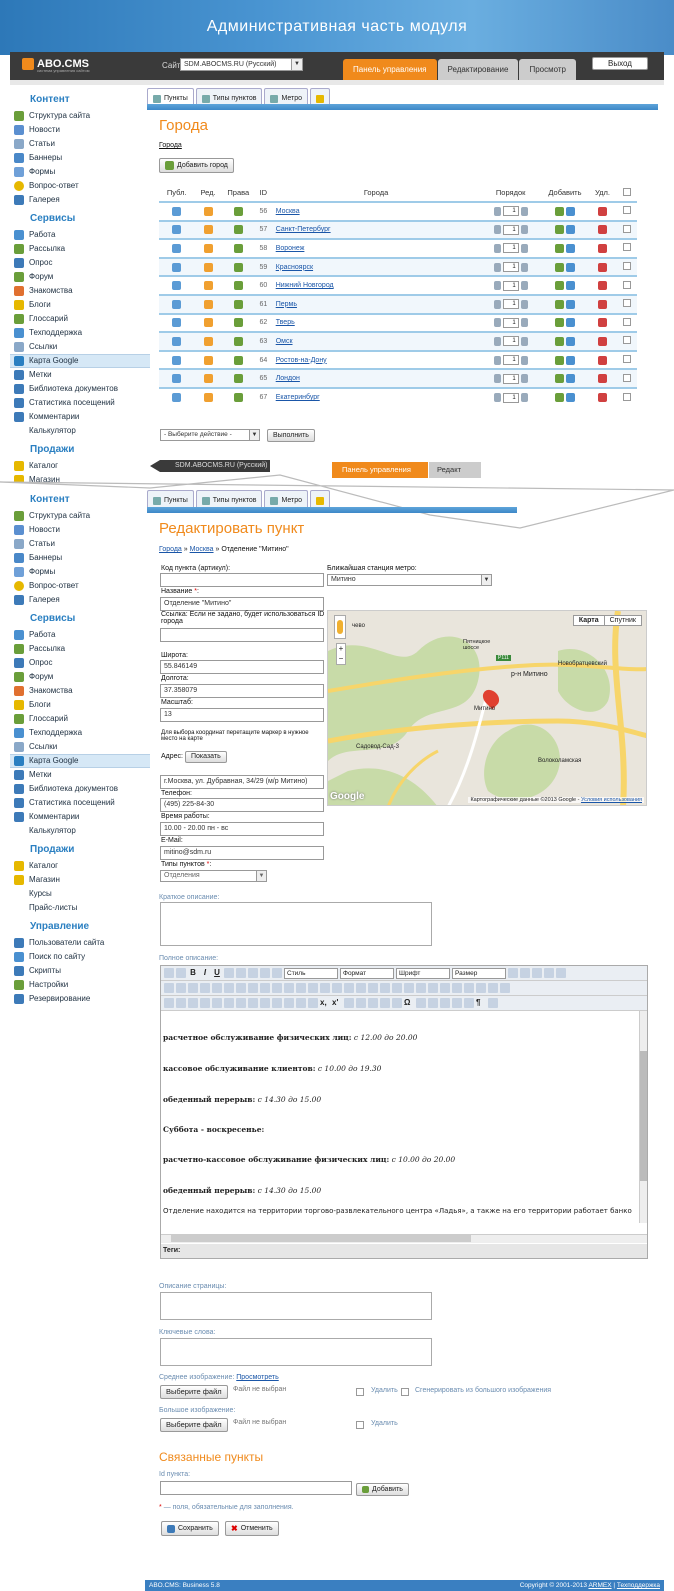 The image size is (674, 1591). I want to click on tab-point-types: Типы пунктов, so click(229, 96).